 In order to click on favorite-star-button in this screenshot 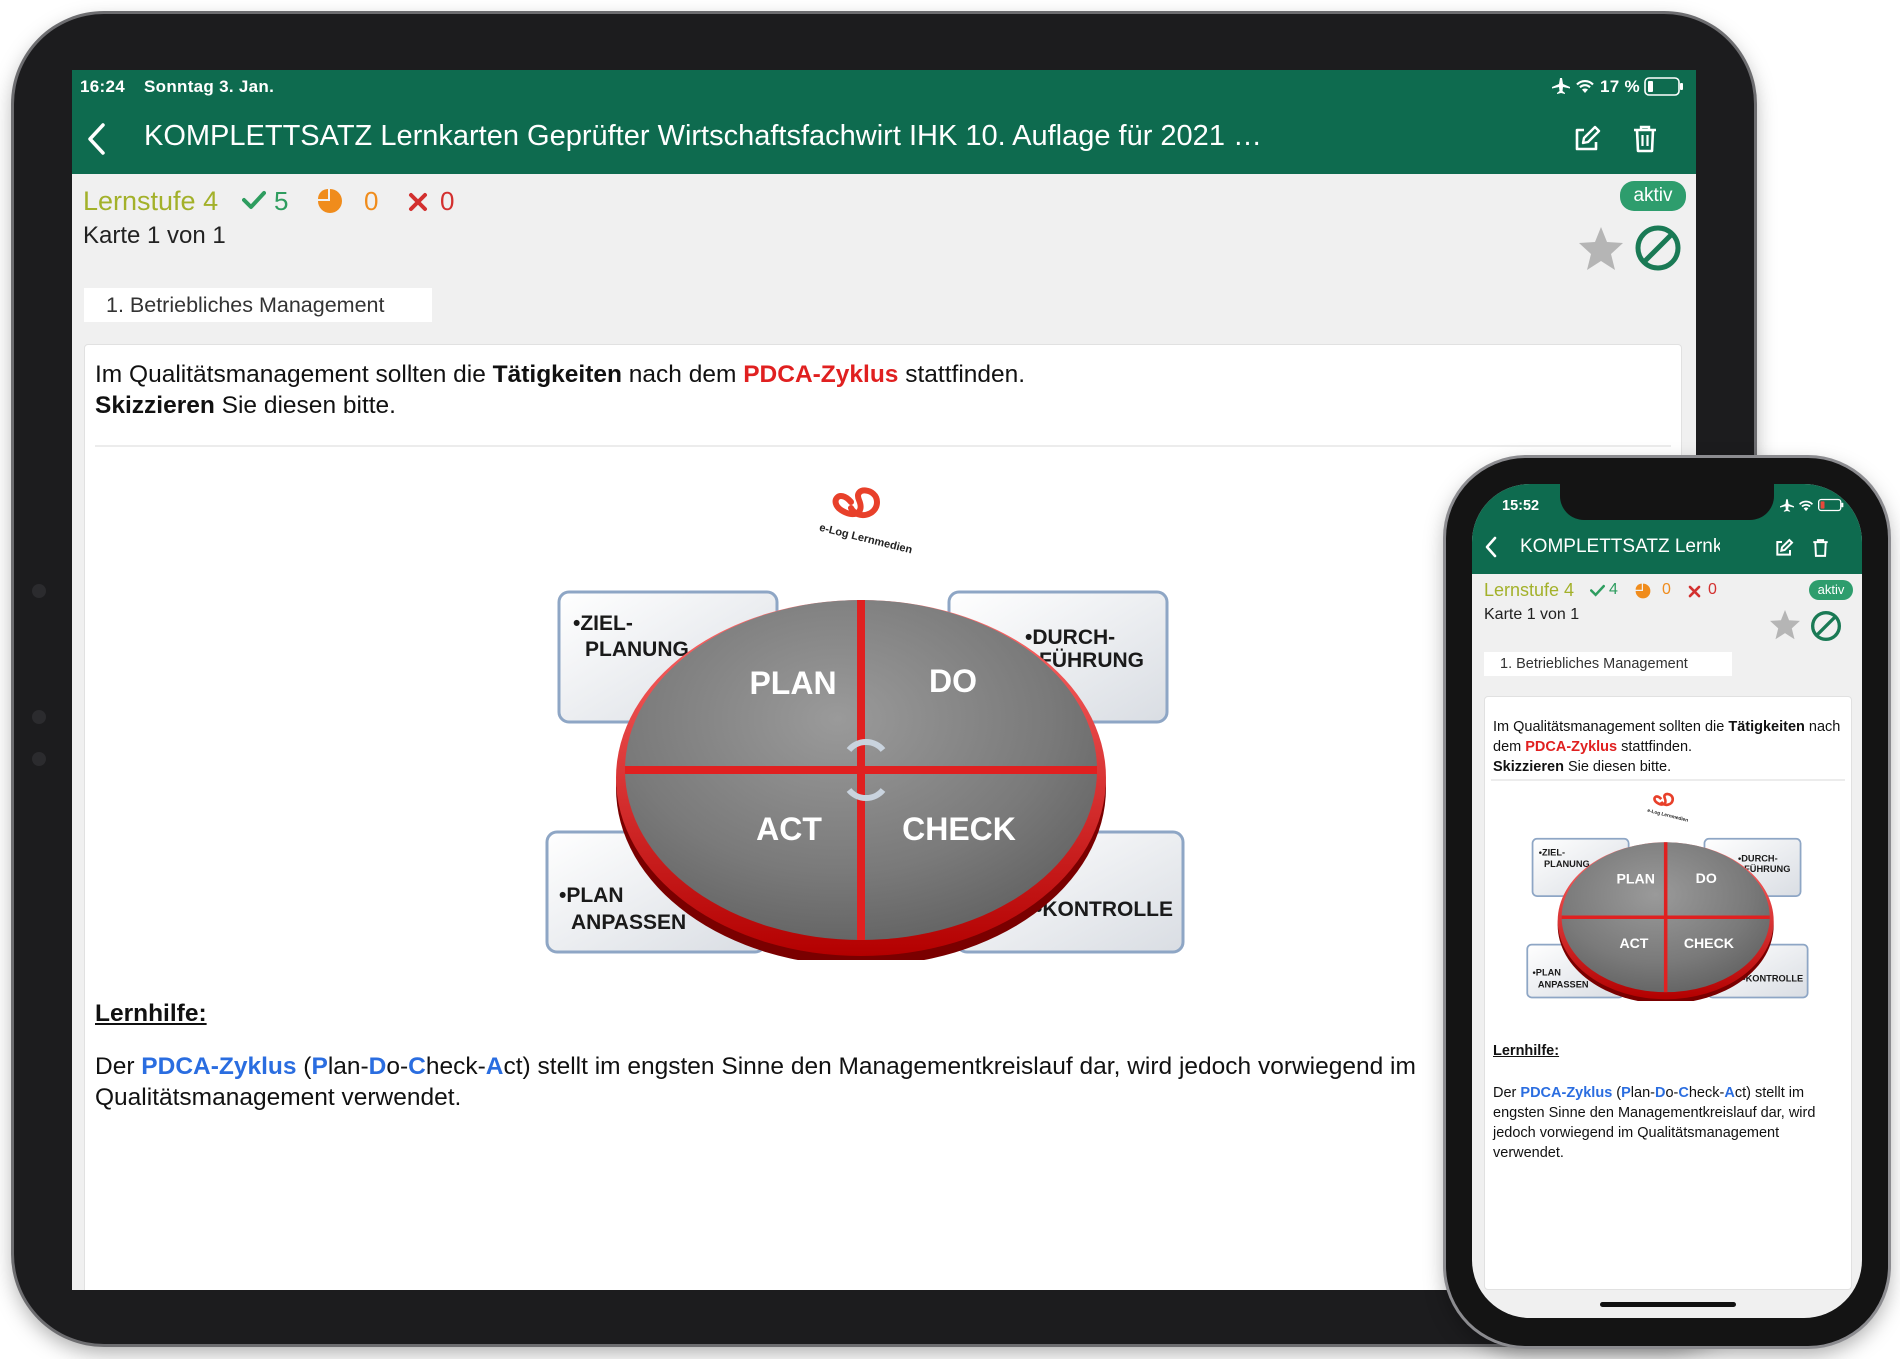, I will do `click(1601, 249)`.